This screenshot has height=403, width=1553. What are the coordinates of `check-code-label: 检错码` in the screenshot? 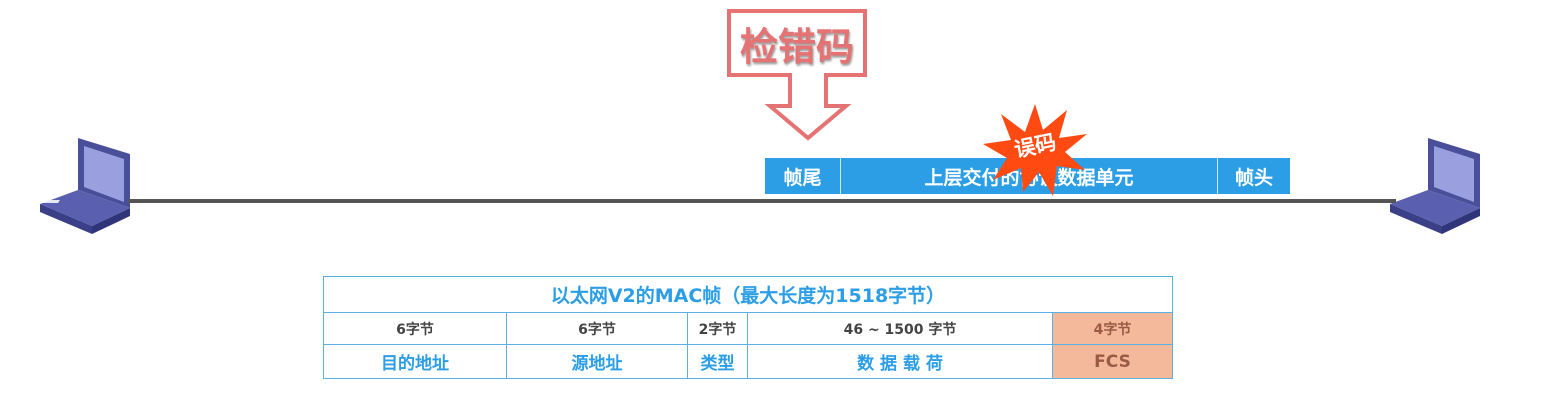 It's located at (797, 47).